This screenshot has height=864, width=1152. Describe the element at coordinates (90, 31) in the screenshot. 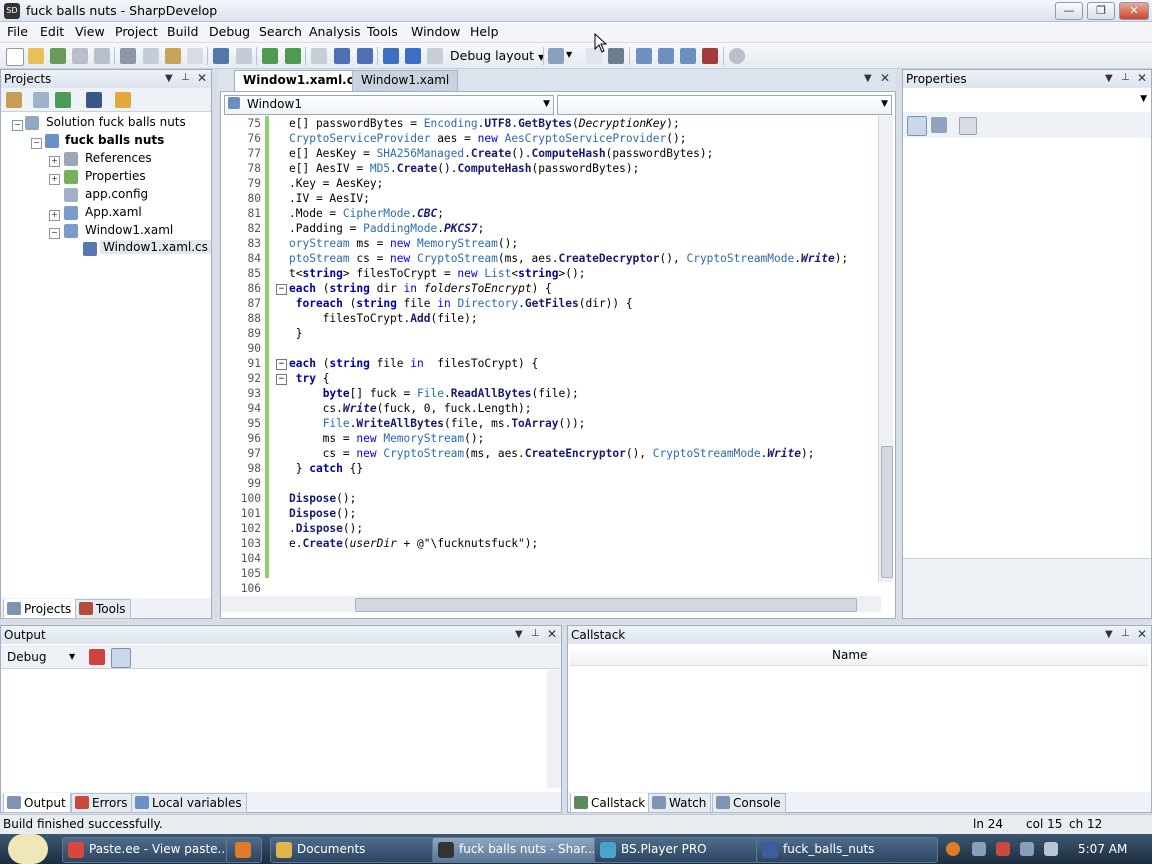

I see `menu-view: View` at that location.